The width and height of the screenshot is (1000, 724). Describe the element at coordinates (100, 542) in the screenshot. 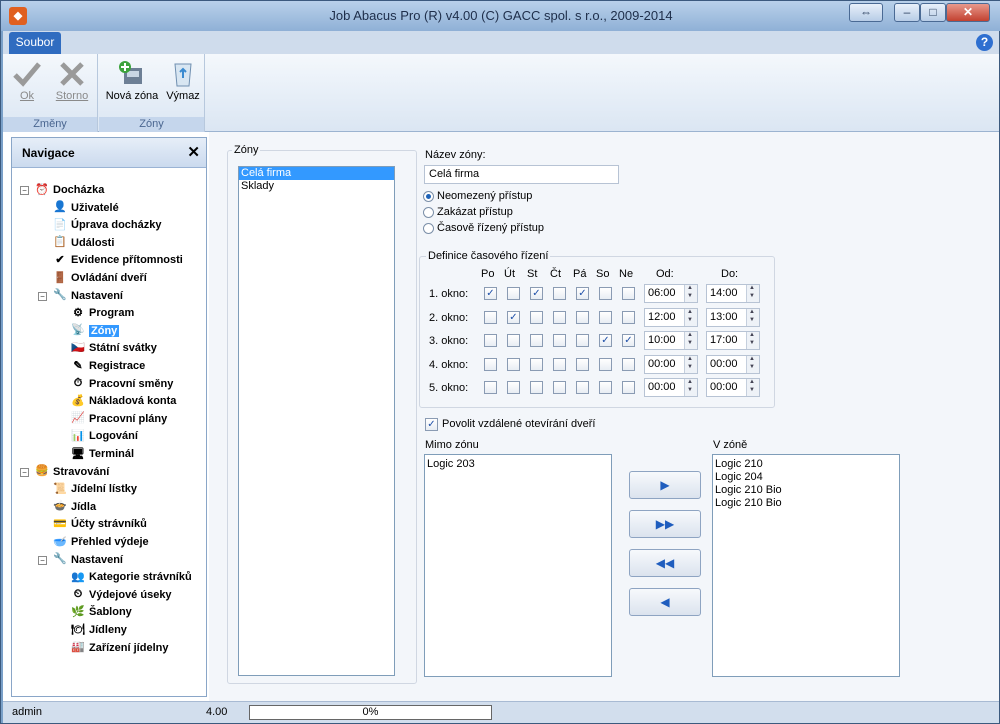

I see `sidebar-item-dispense-overview: 🥣 Přehled výdeje` at that location.